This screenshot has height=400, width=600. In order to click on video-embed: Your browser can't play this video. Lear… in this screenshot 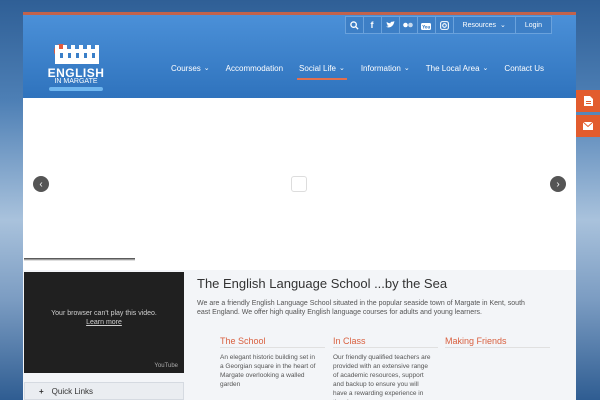, I will do `click(104, 322)`.